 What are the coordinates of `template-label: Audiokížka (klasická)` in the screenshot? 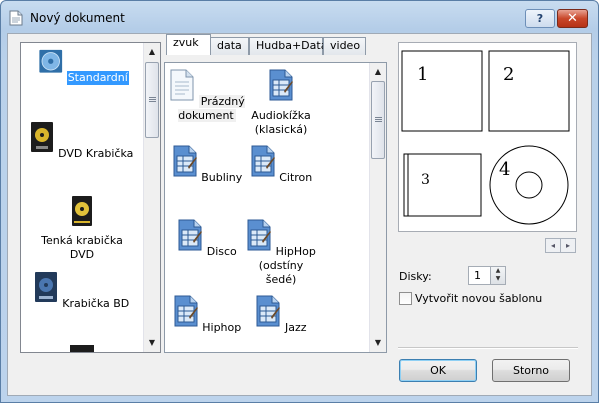 It's located at (281, 122).